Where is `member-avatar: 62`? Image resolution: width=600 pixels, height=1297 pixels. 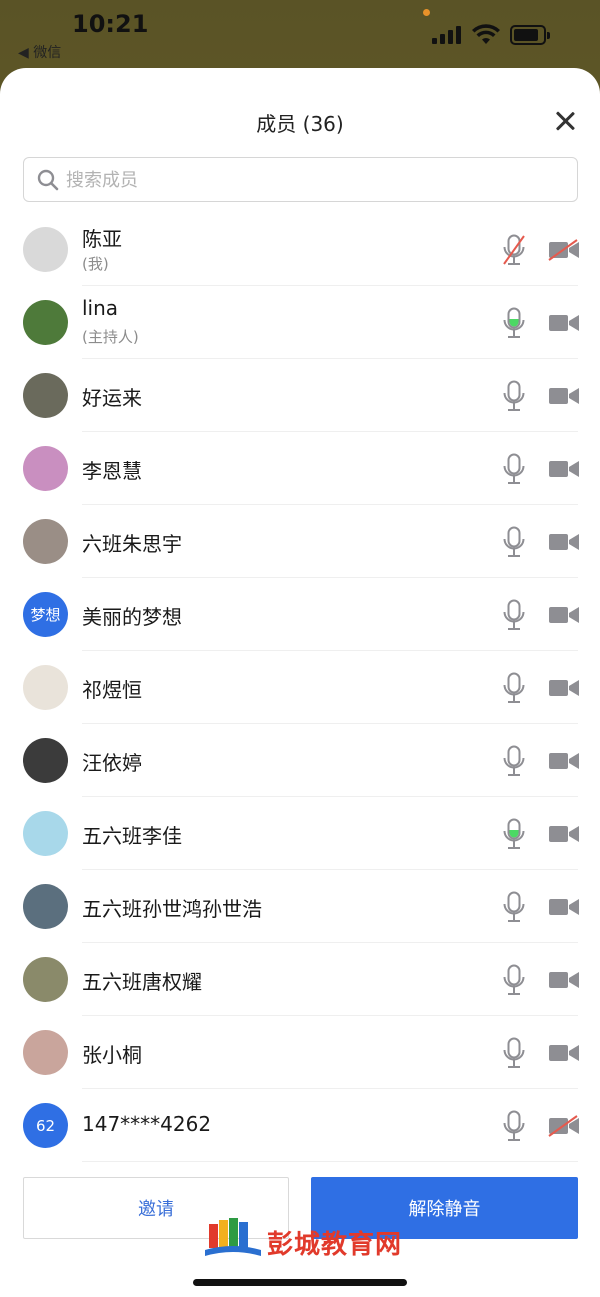 member-avatar: 62 is located at coordinates (45, 1125).